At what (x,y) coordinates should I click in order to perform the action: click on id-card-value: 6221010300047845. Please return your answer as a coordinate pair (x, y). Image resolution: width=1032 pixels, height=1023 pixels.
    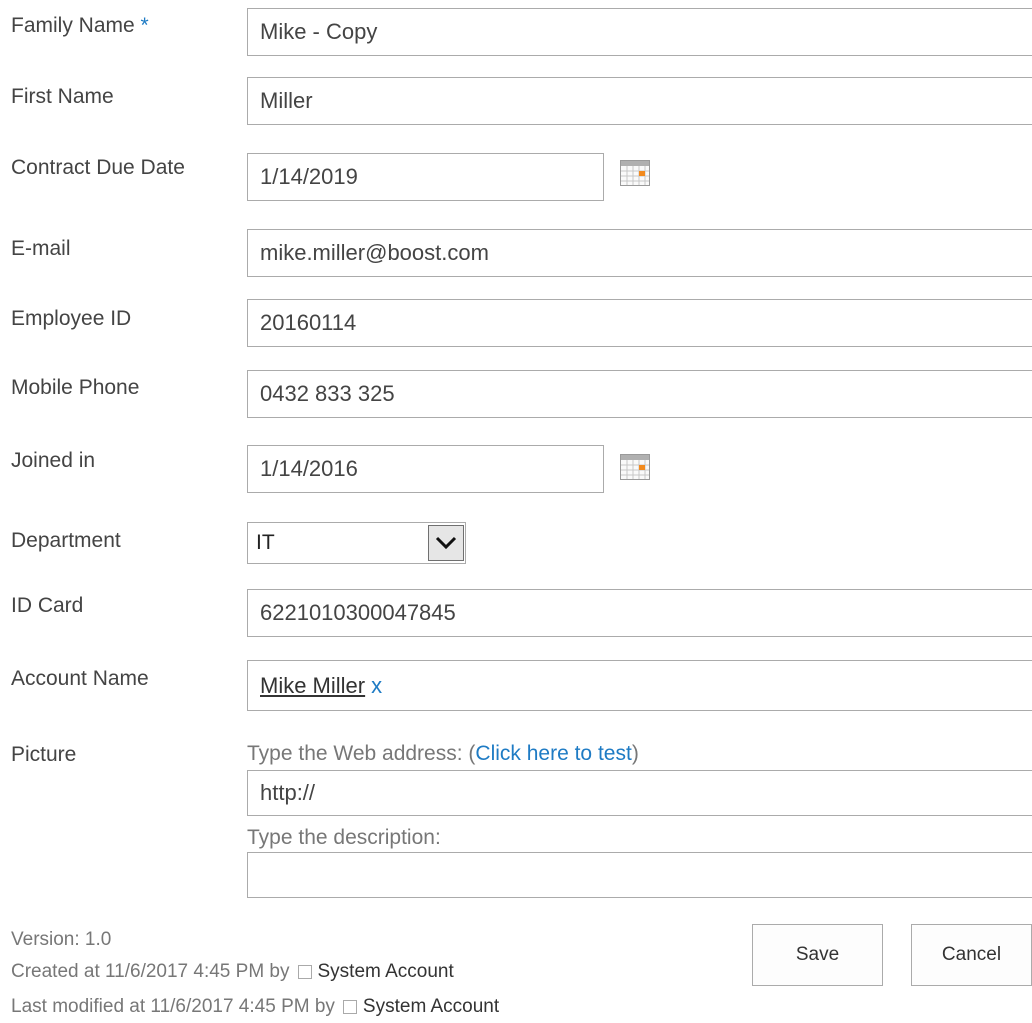
    Looking at the image, I should click on (358, 612).